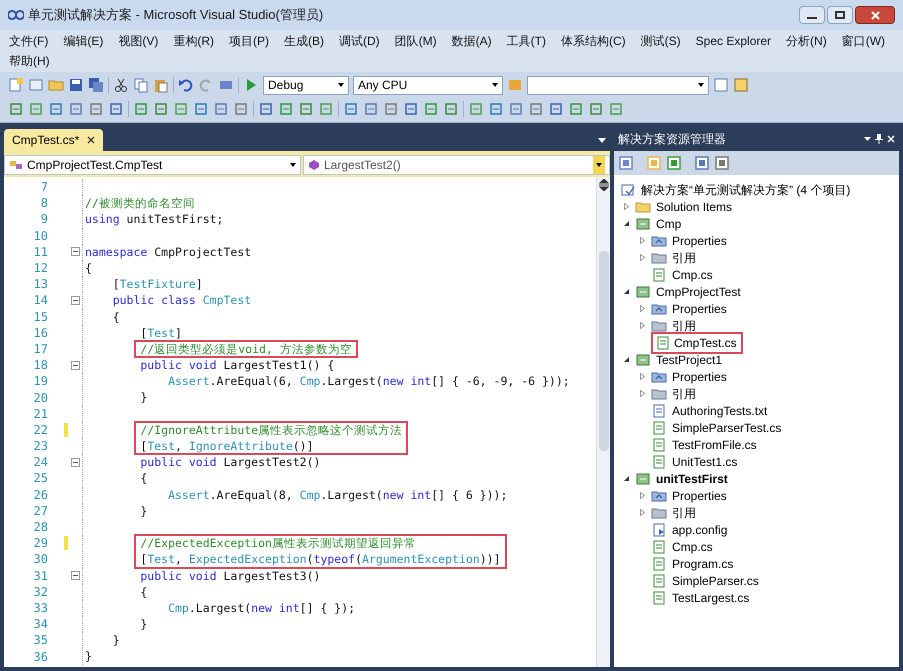 The width and height of the screenshot is (903, 671). What do you see at coordinates (29, 61) in the screenshot?
I see `menu-item: 帮助(H)` at bounding box center [29, 61].